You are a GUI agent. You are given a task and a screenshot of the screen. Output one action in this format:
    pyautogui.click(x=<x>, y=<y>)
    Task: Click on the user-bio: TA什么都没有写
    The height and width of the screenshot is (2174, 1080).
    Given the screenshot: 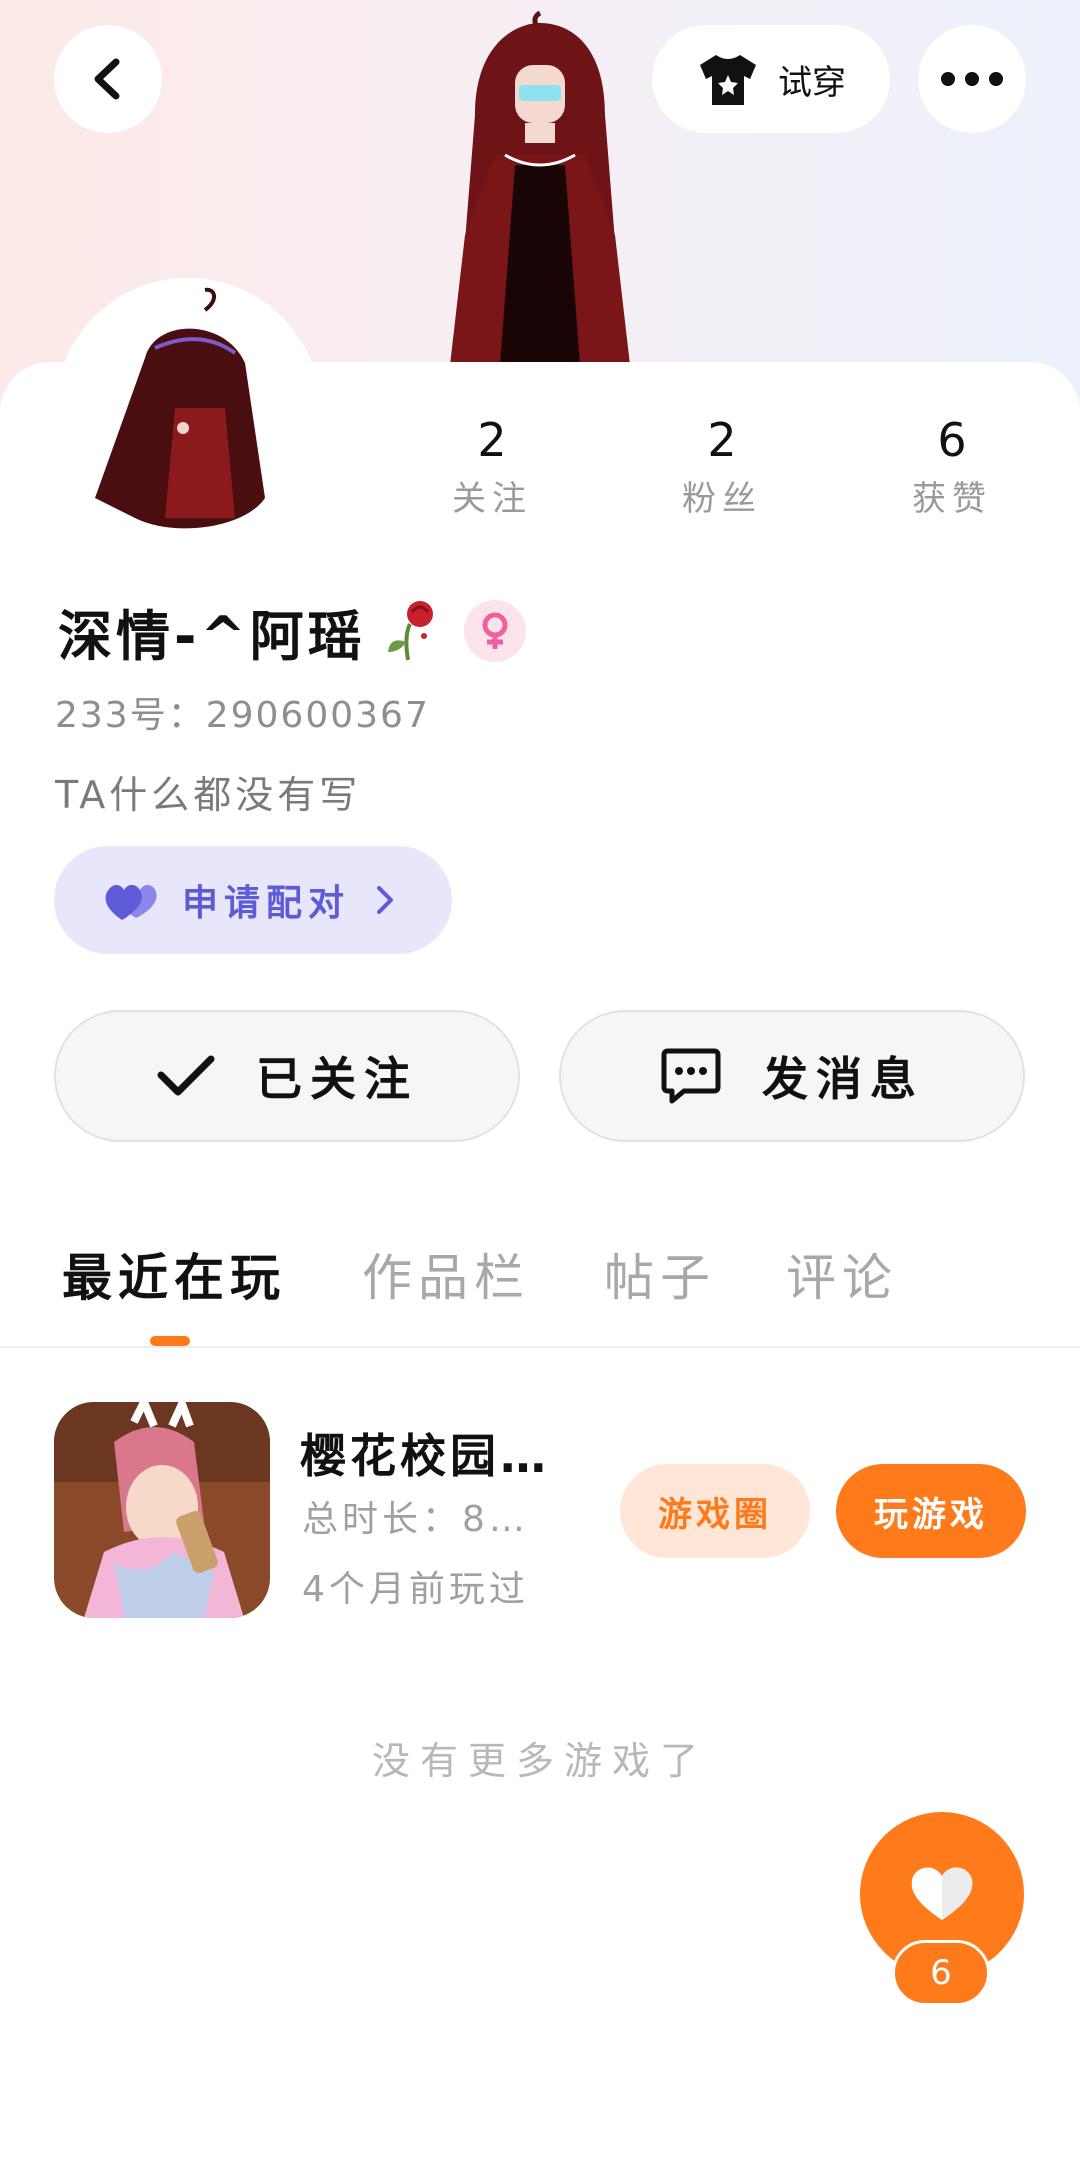 What is the action you would take?
    pyautogui.click(x=208, y=795)
    